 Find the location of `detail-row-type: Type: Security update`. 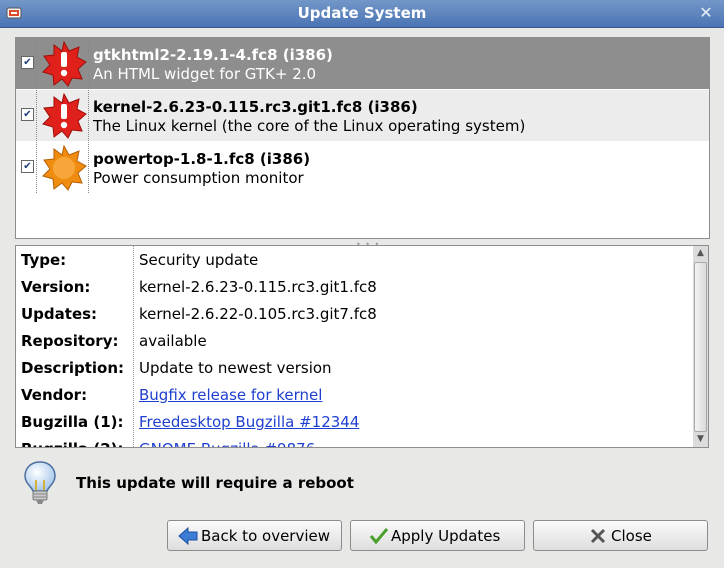

detail-row-type: Type: Security update is located at coordinates (354, 259).